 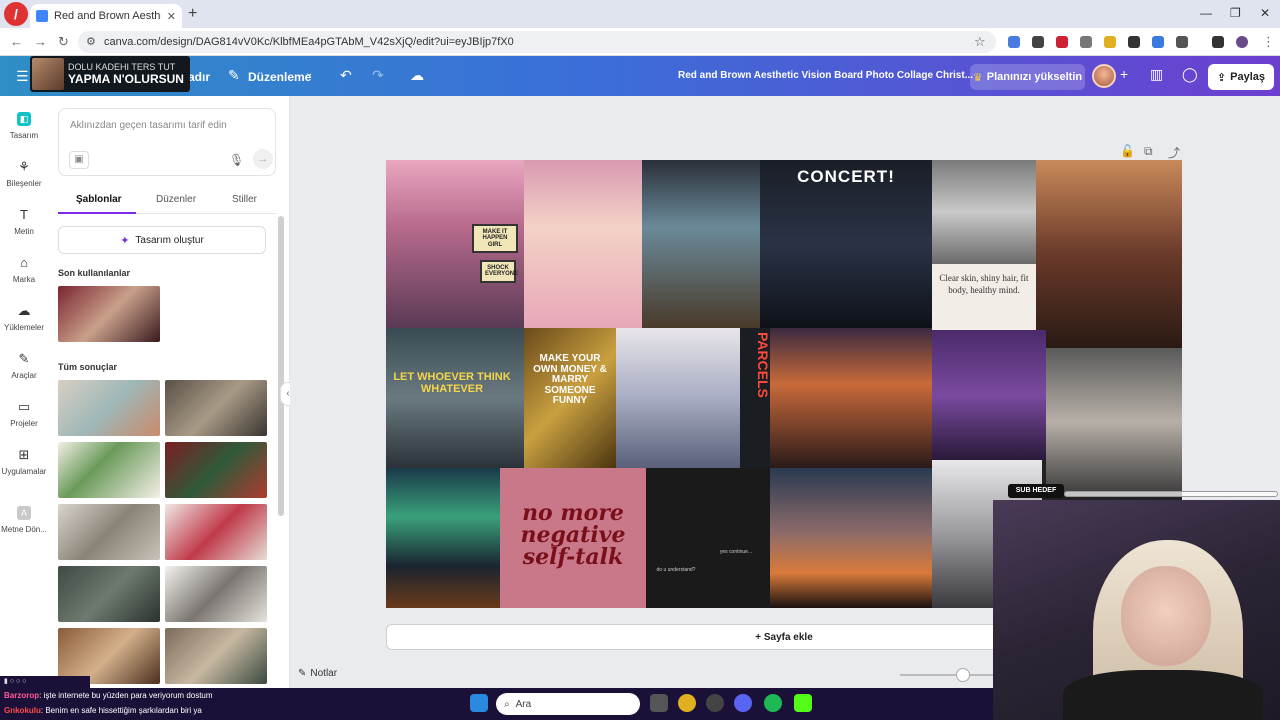 What do you see at coordinates (803, 703) in the screenshot?
I see `kick-live-icon` at bounding box center [803, 703].